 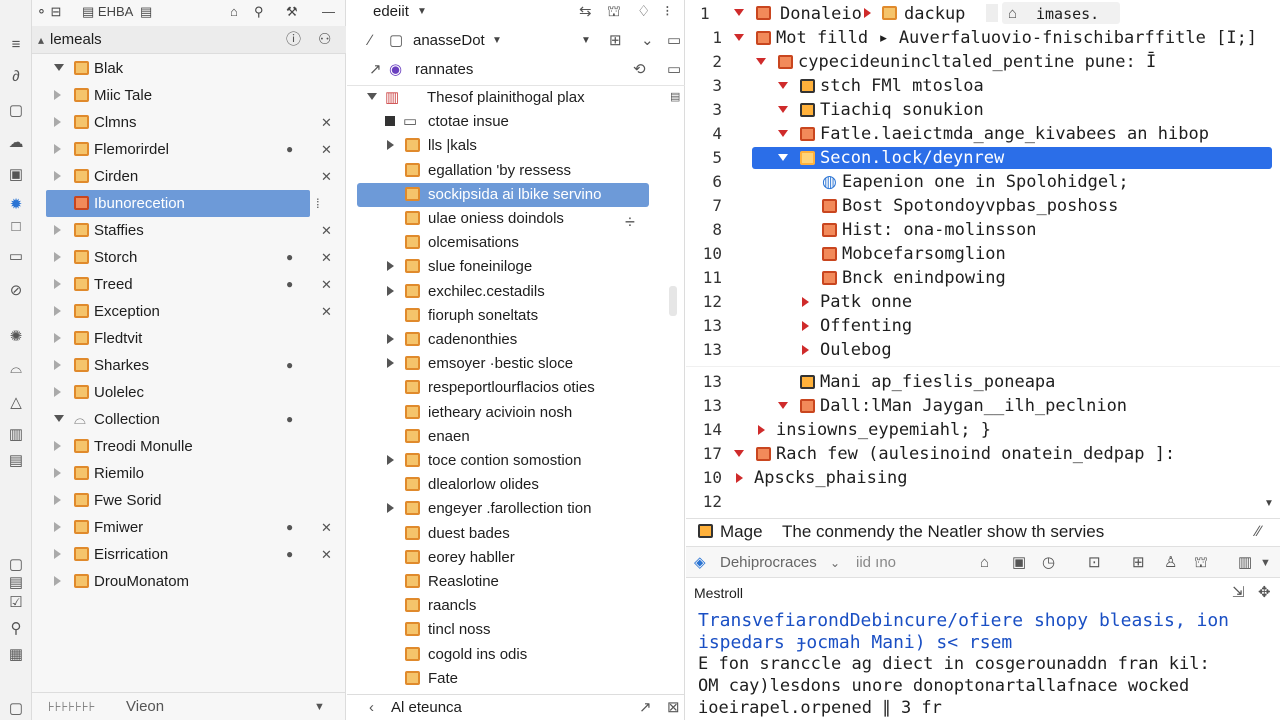 What do you see at coordinates (189, 392) in the screenshot?
I see `left-tree-item: Uolelec` at bounding box center [189, 392].